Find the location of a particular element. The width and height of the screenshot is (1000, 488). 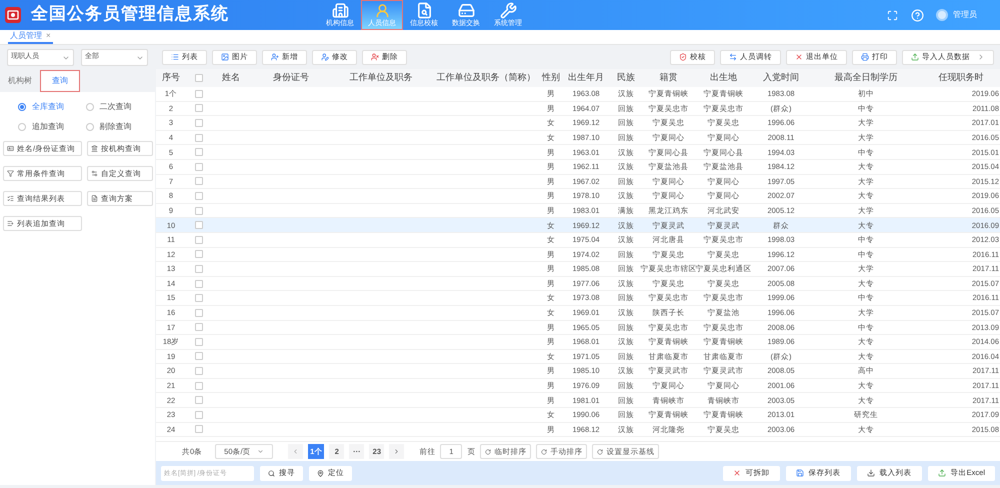

column-header: 姓名 is located at coordinates (231, 78).